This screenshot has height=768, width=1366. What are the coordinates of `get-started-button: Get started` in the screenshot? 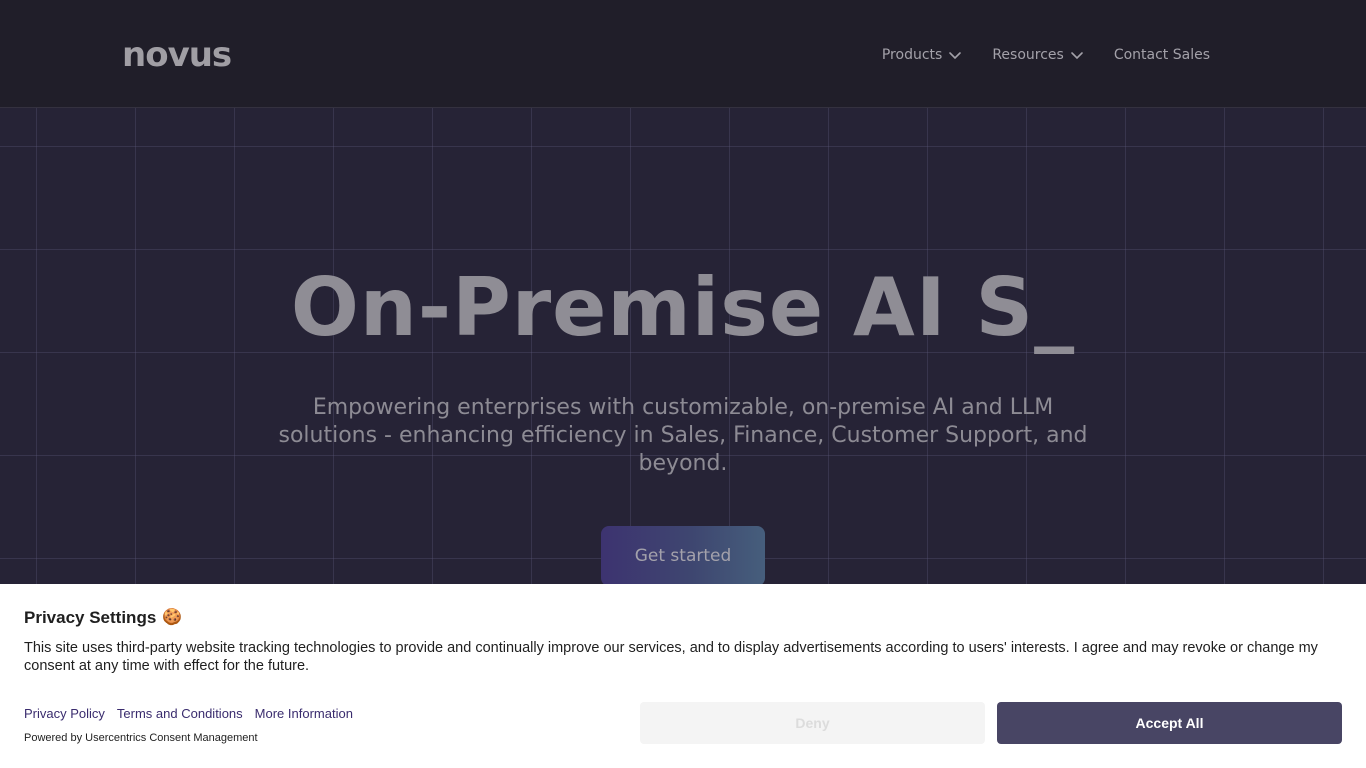 It's located at (683, 556).